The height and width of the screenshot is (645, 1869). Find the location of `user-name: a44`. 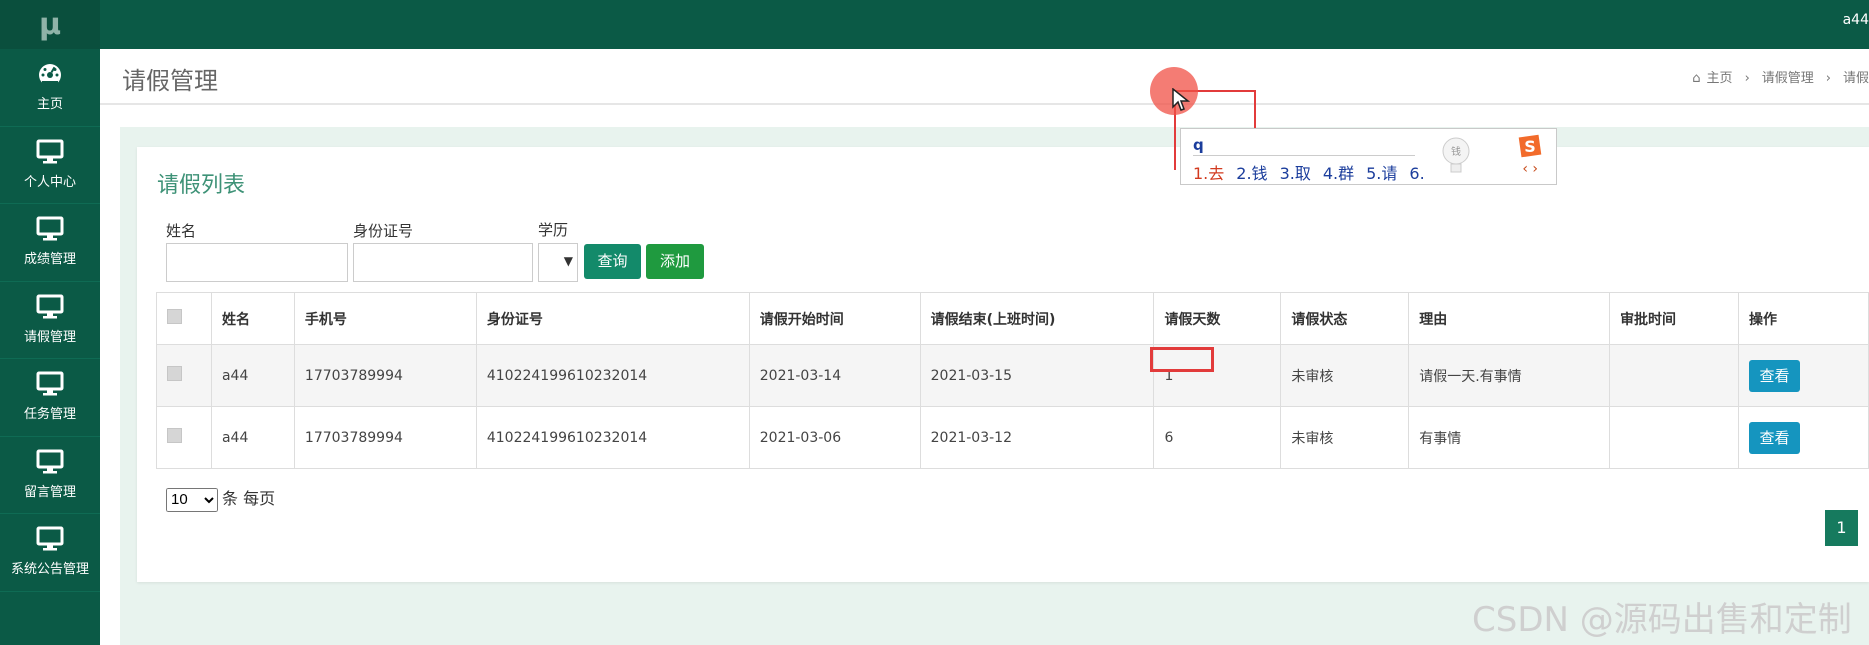

user-name: a44 is located at coordinates (1856, 20).